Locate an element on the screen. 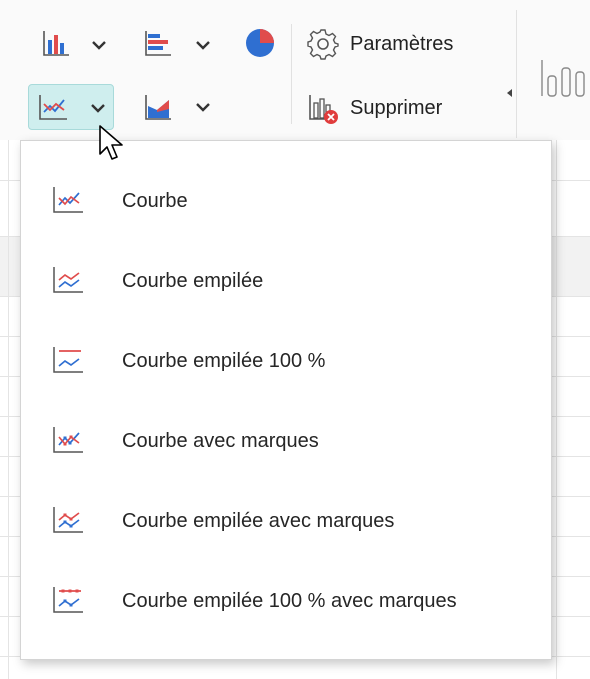 This screenshot has height=679, width=590. ribbon-separator-right is located at coordinates (516, 74).